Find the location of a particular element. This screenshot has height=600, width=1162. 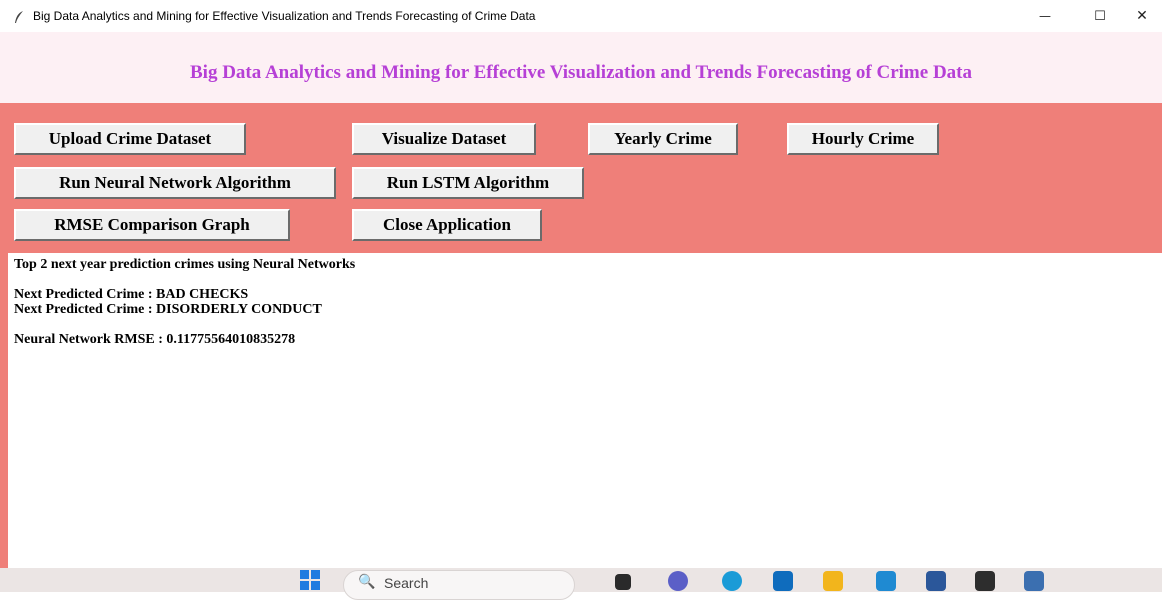

maximize-button: ☐ is located at coordinates (1100, 16).